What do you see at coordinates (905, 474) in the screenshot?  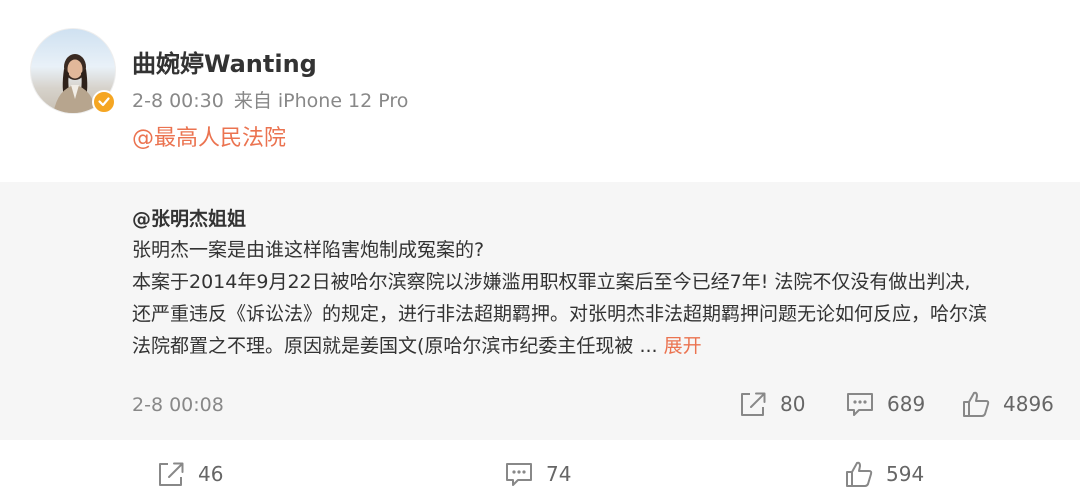 I see `like-count: 594` at bounding box center [905, 474].